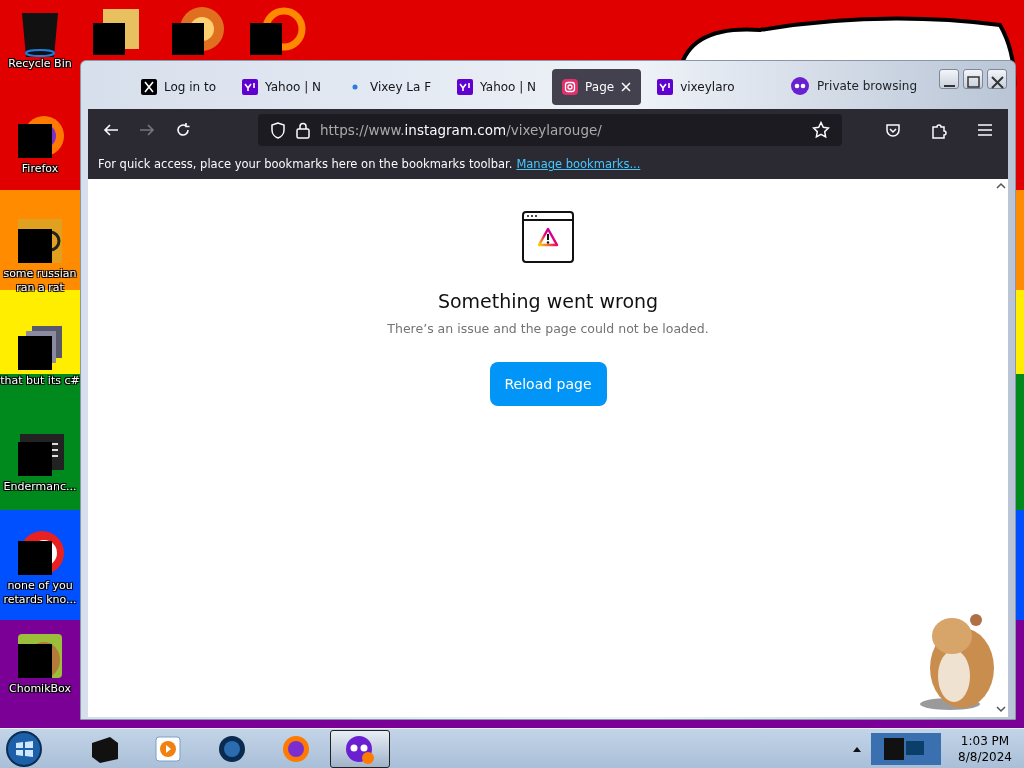  Describe the element at coordinates (597, 87) in the screenshot. I see `browser-tab: Page` at that location.